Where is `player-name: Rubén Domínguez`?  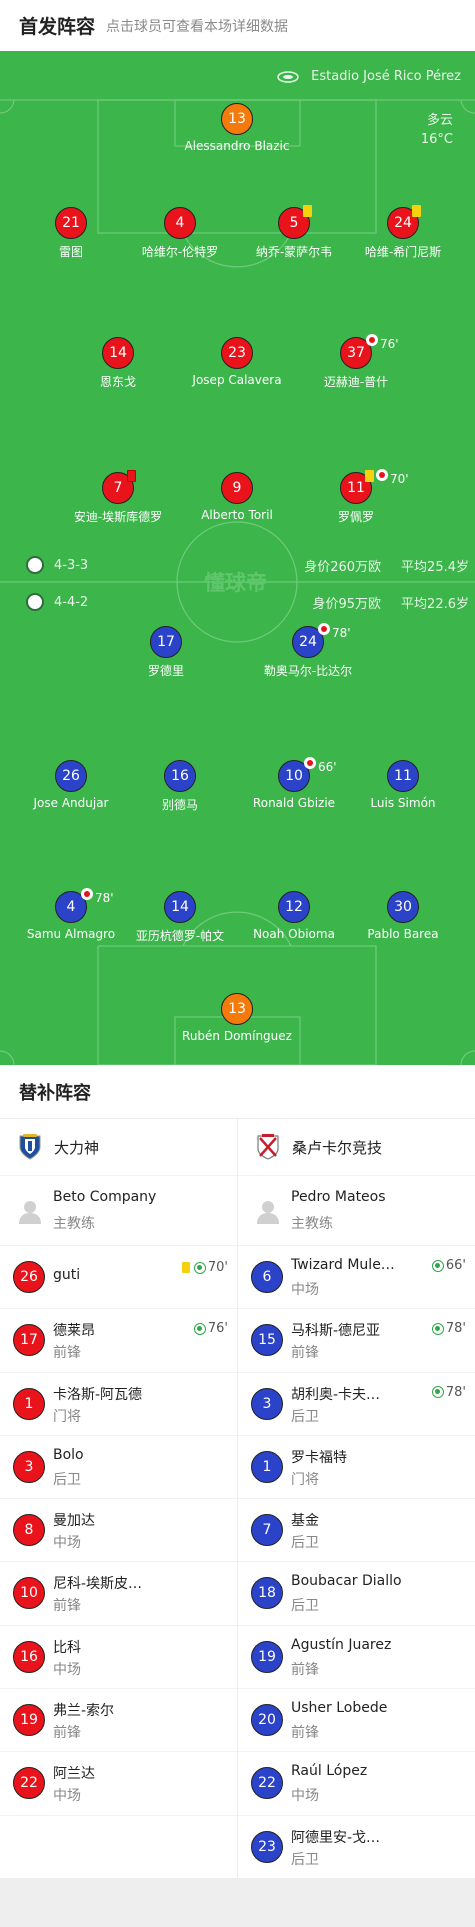
player-name: Rubén Domínguez is located at coordinates (237, 1036).